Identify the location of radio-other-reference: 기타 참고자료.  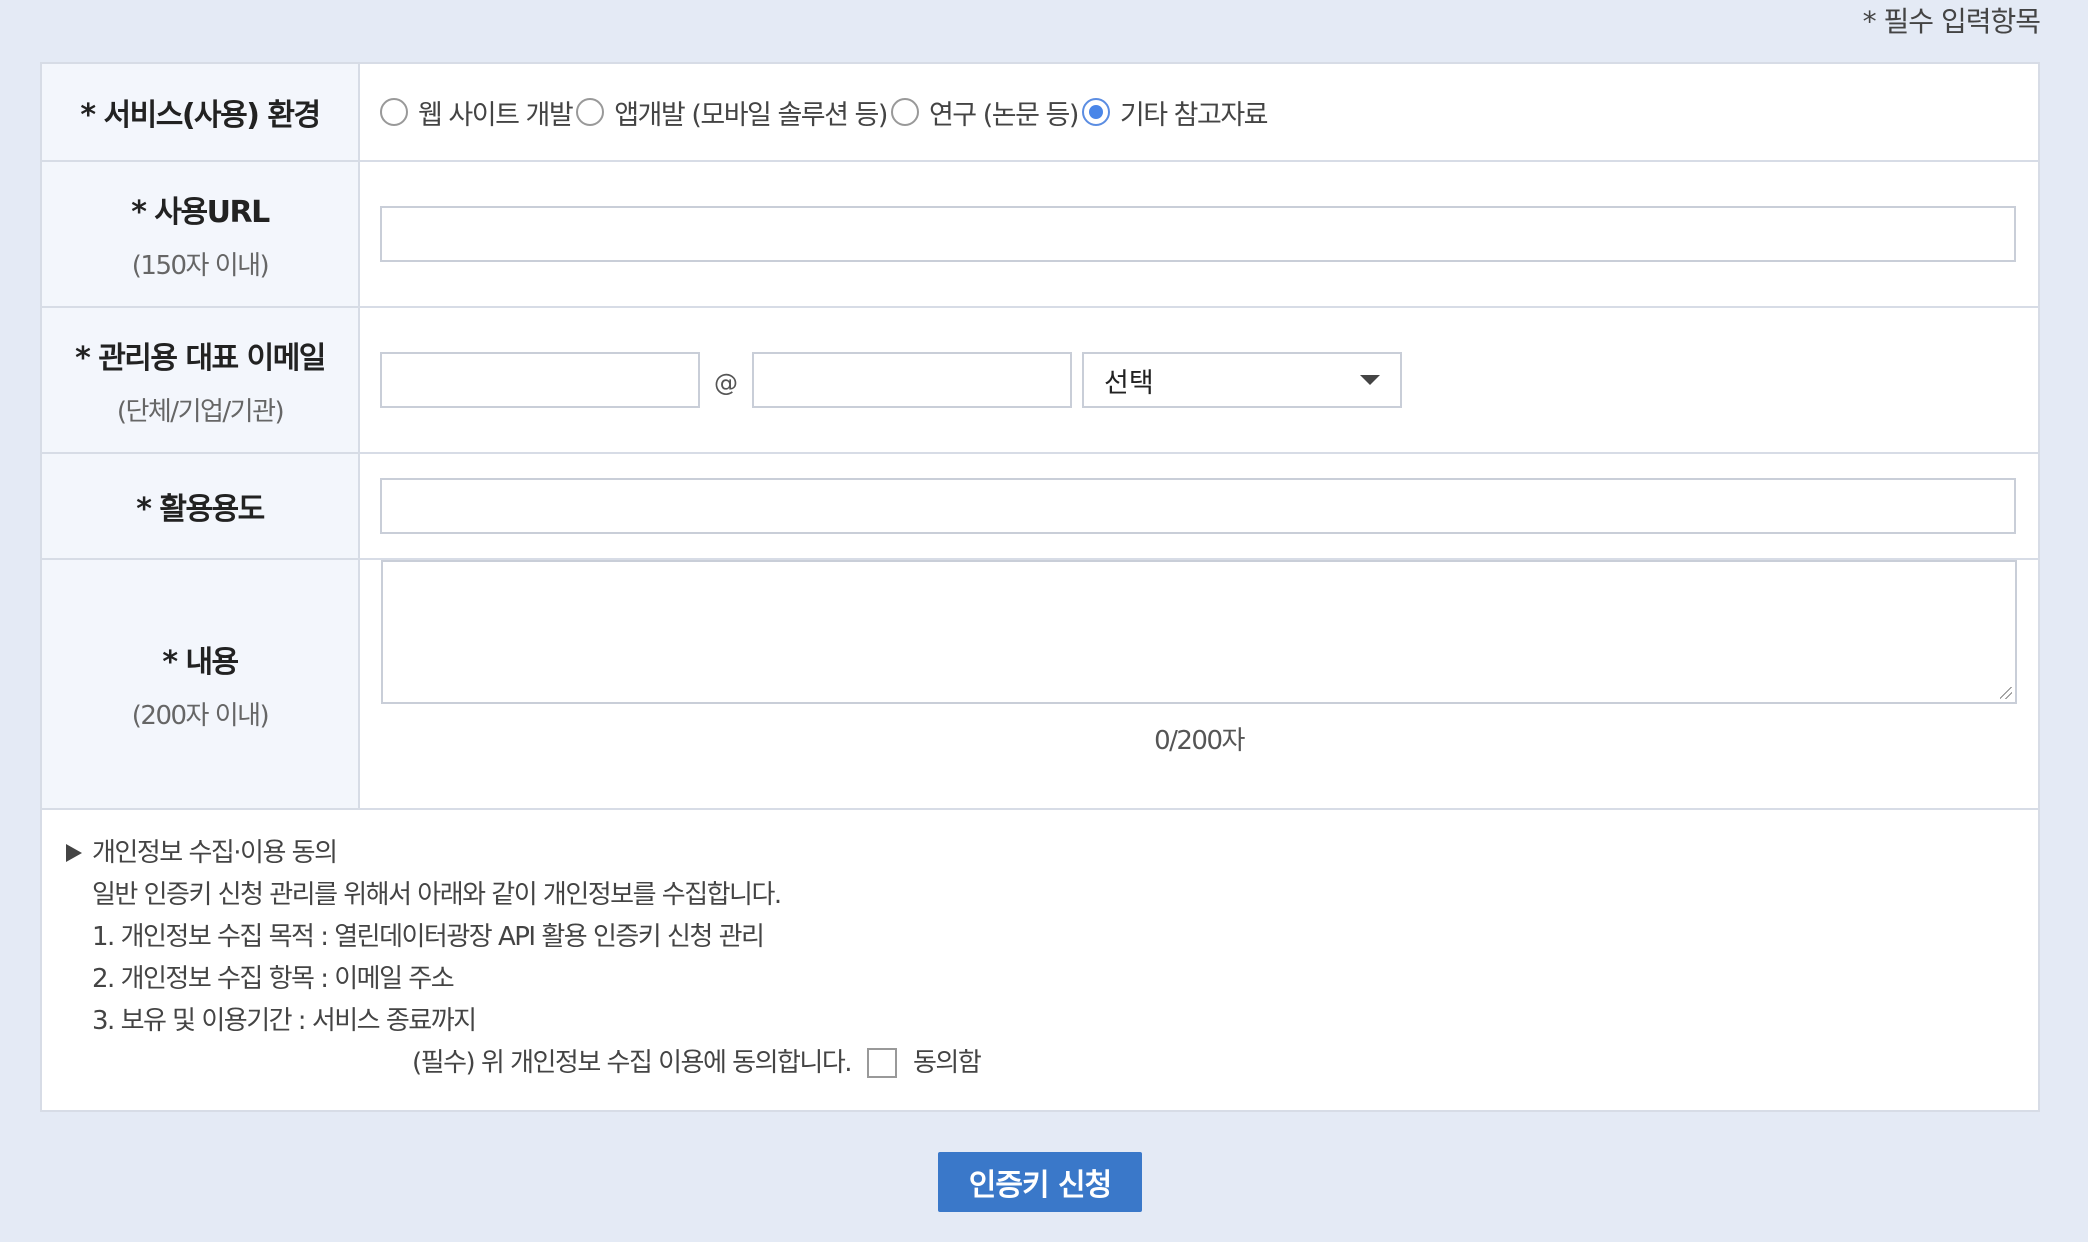
(1175, 112).